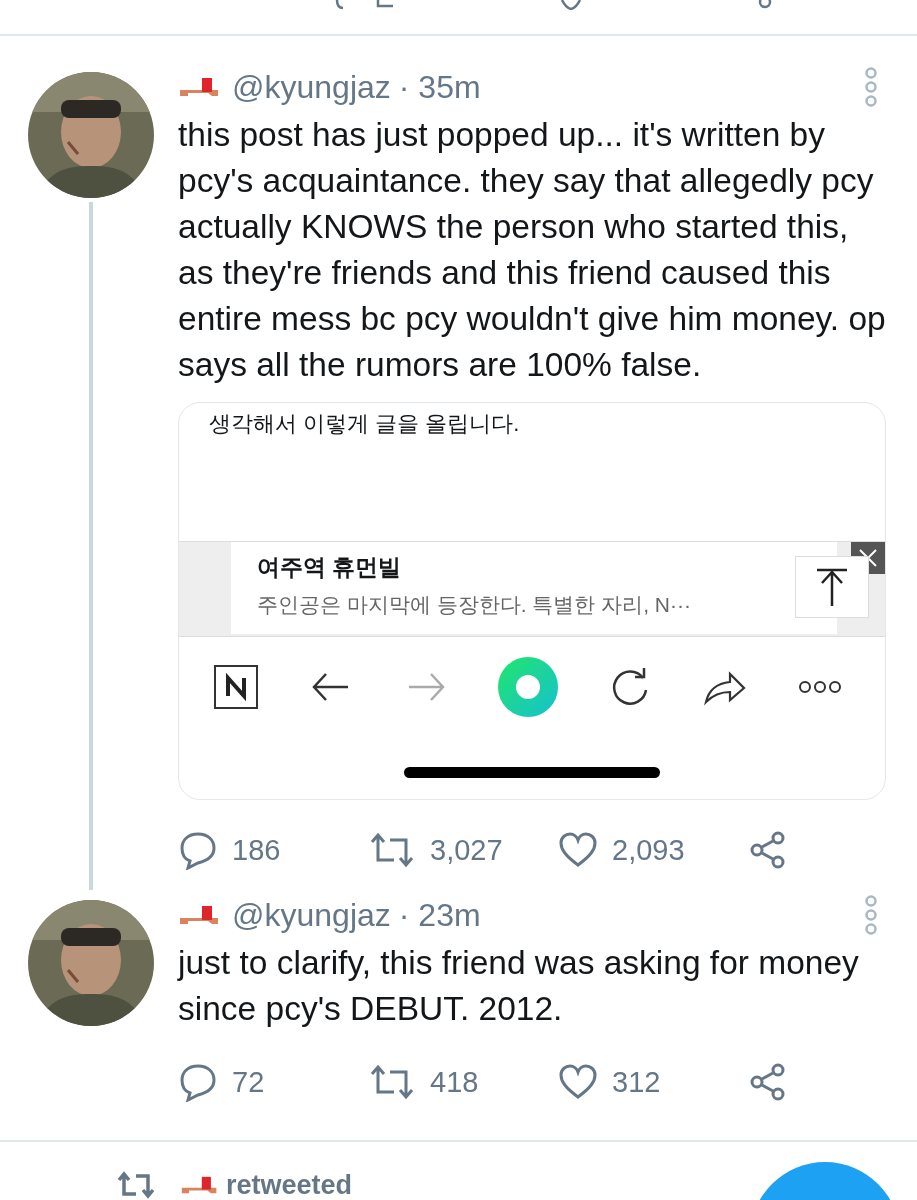 The width and height of the screenshot is (917, 1200). Describe the element at coordinates (256, 850) in the screenshot. I see `reply-count: 186` at that location.